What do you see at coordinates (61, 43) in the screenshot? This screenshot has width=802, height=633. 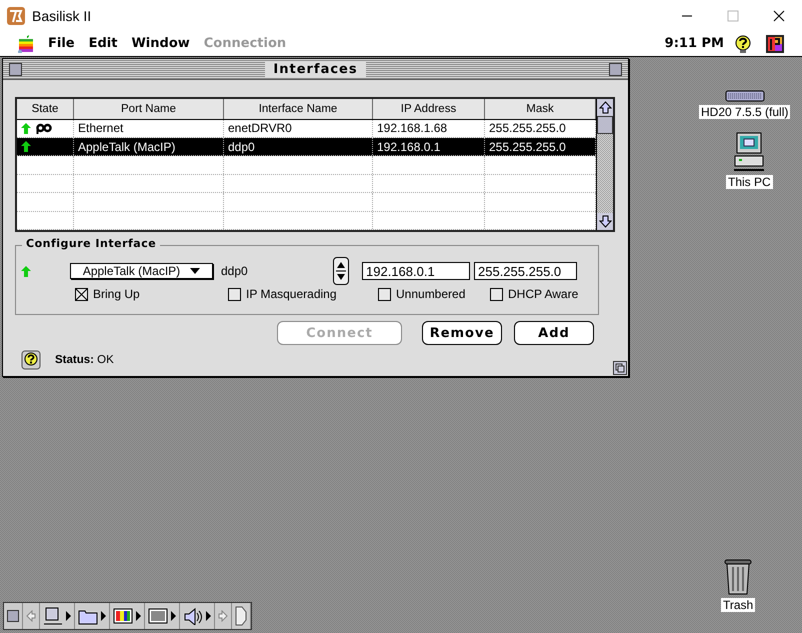 I see `menu-item: File` at bounding box center [61, 43].